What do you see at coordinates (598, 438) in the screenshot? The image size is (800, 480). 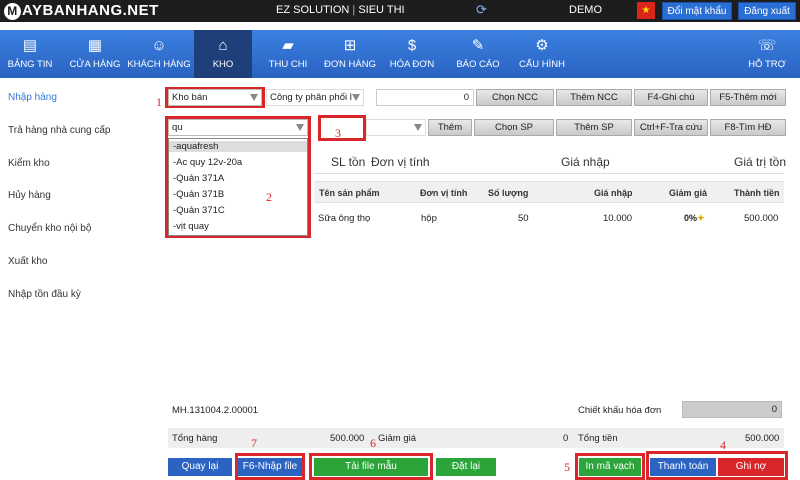 I see `total-money-label: Tổng tiền` at bounding box center [598, 438].